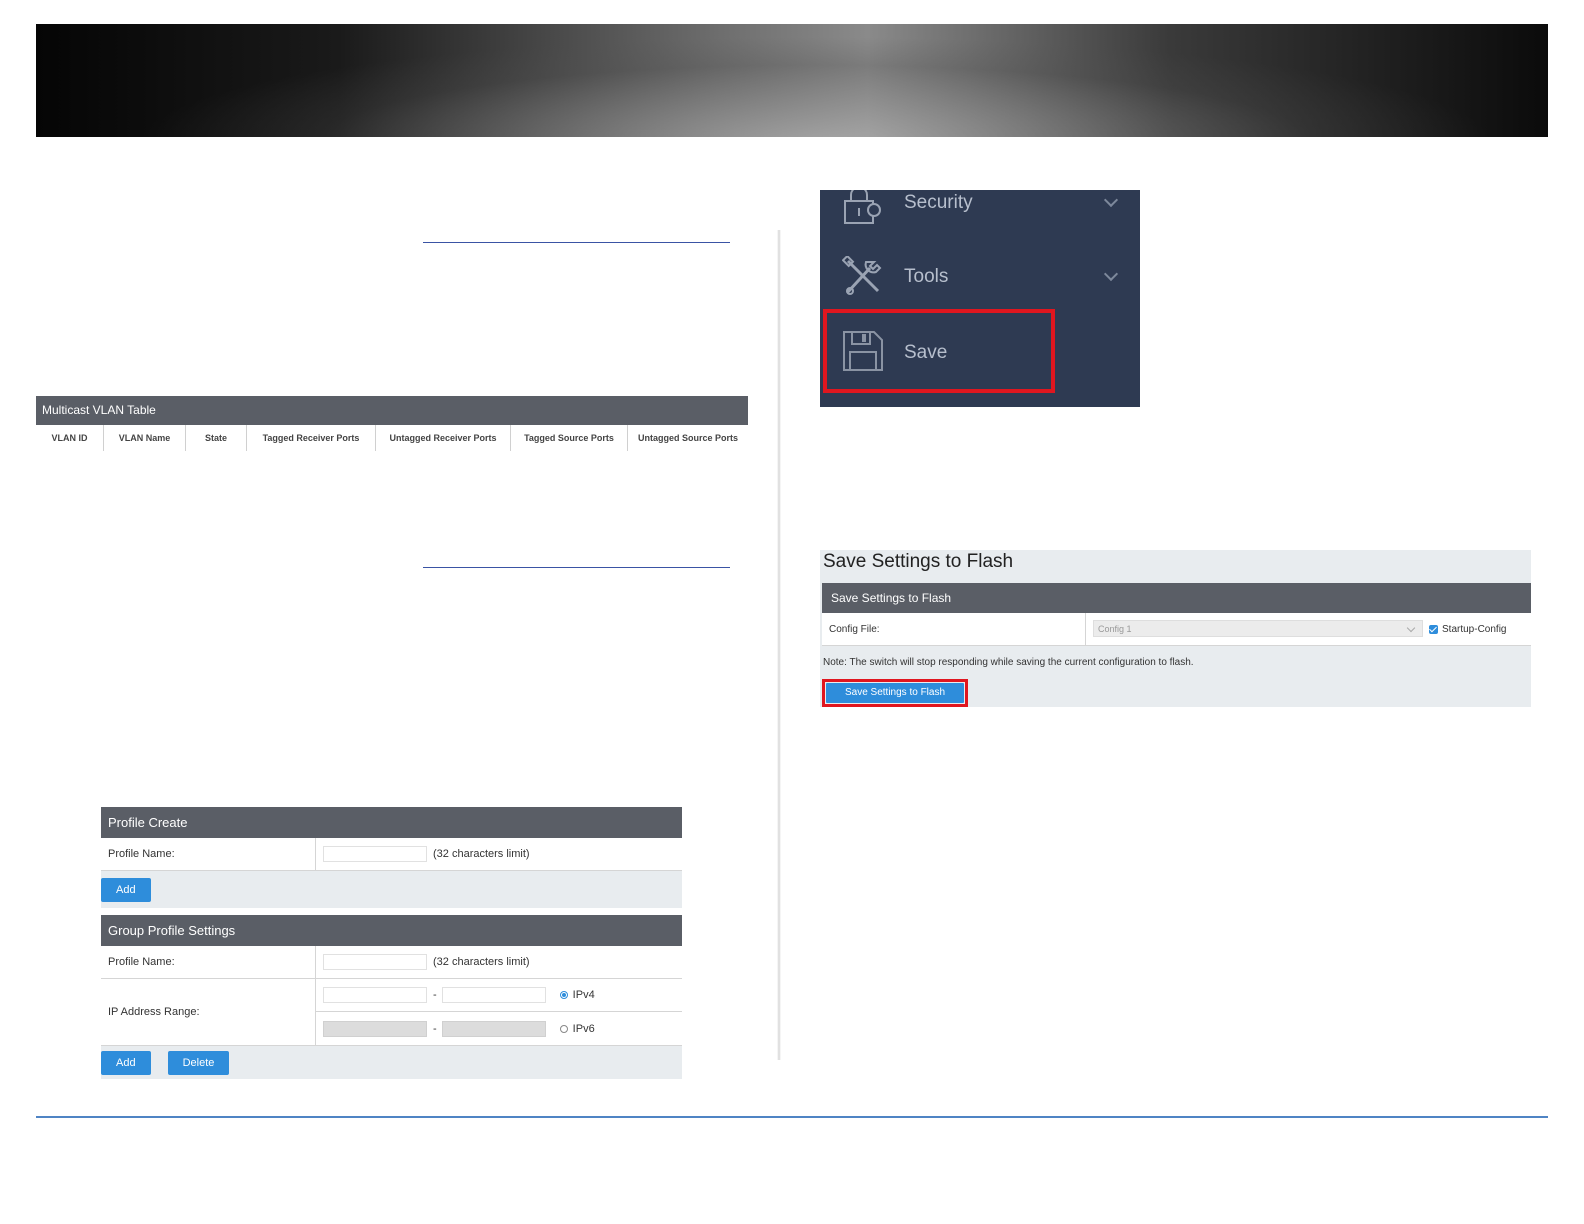 The image size is (1584, 1224). I want to click on column-header: VLAN ID, so click(70, 438).